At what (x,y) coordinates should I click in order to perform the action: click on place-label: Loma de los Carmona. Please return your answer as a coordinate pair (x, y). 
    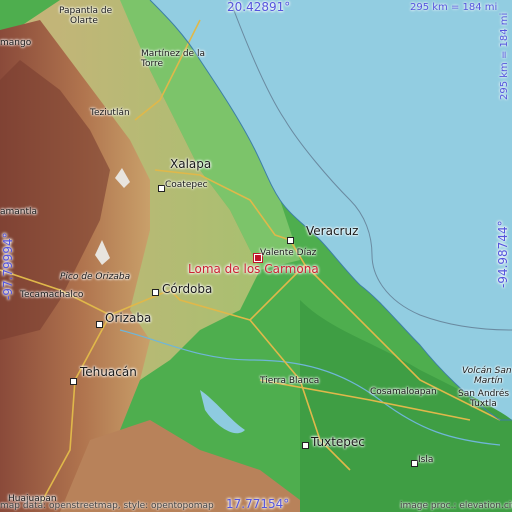
    Looking at the image, I should click on (253, 269).